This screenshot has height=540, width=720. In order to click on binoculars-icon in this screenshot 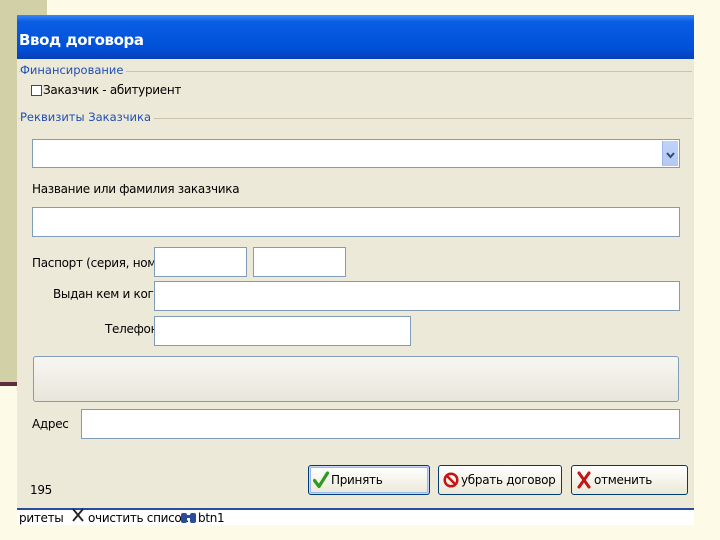, I will do `click(188, 518)`.